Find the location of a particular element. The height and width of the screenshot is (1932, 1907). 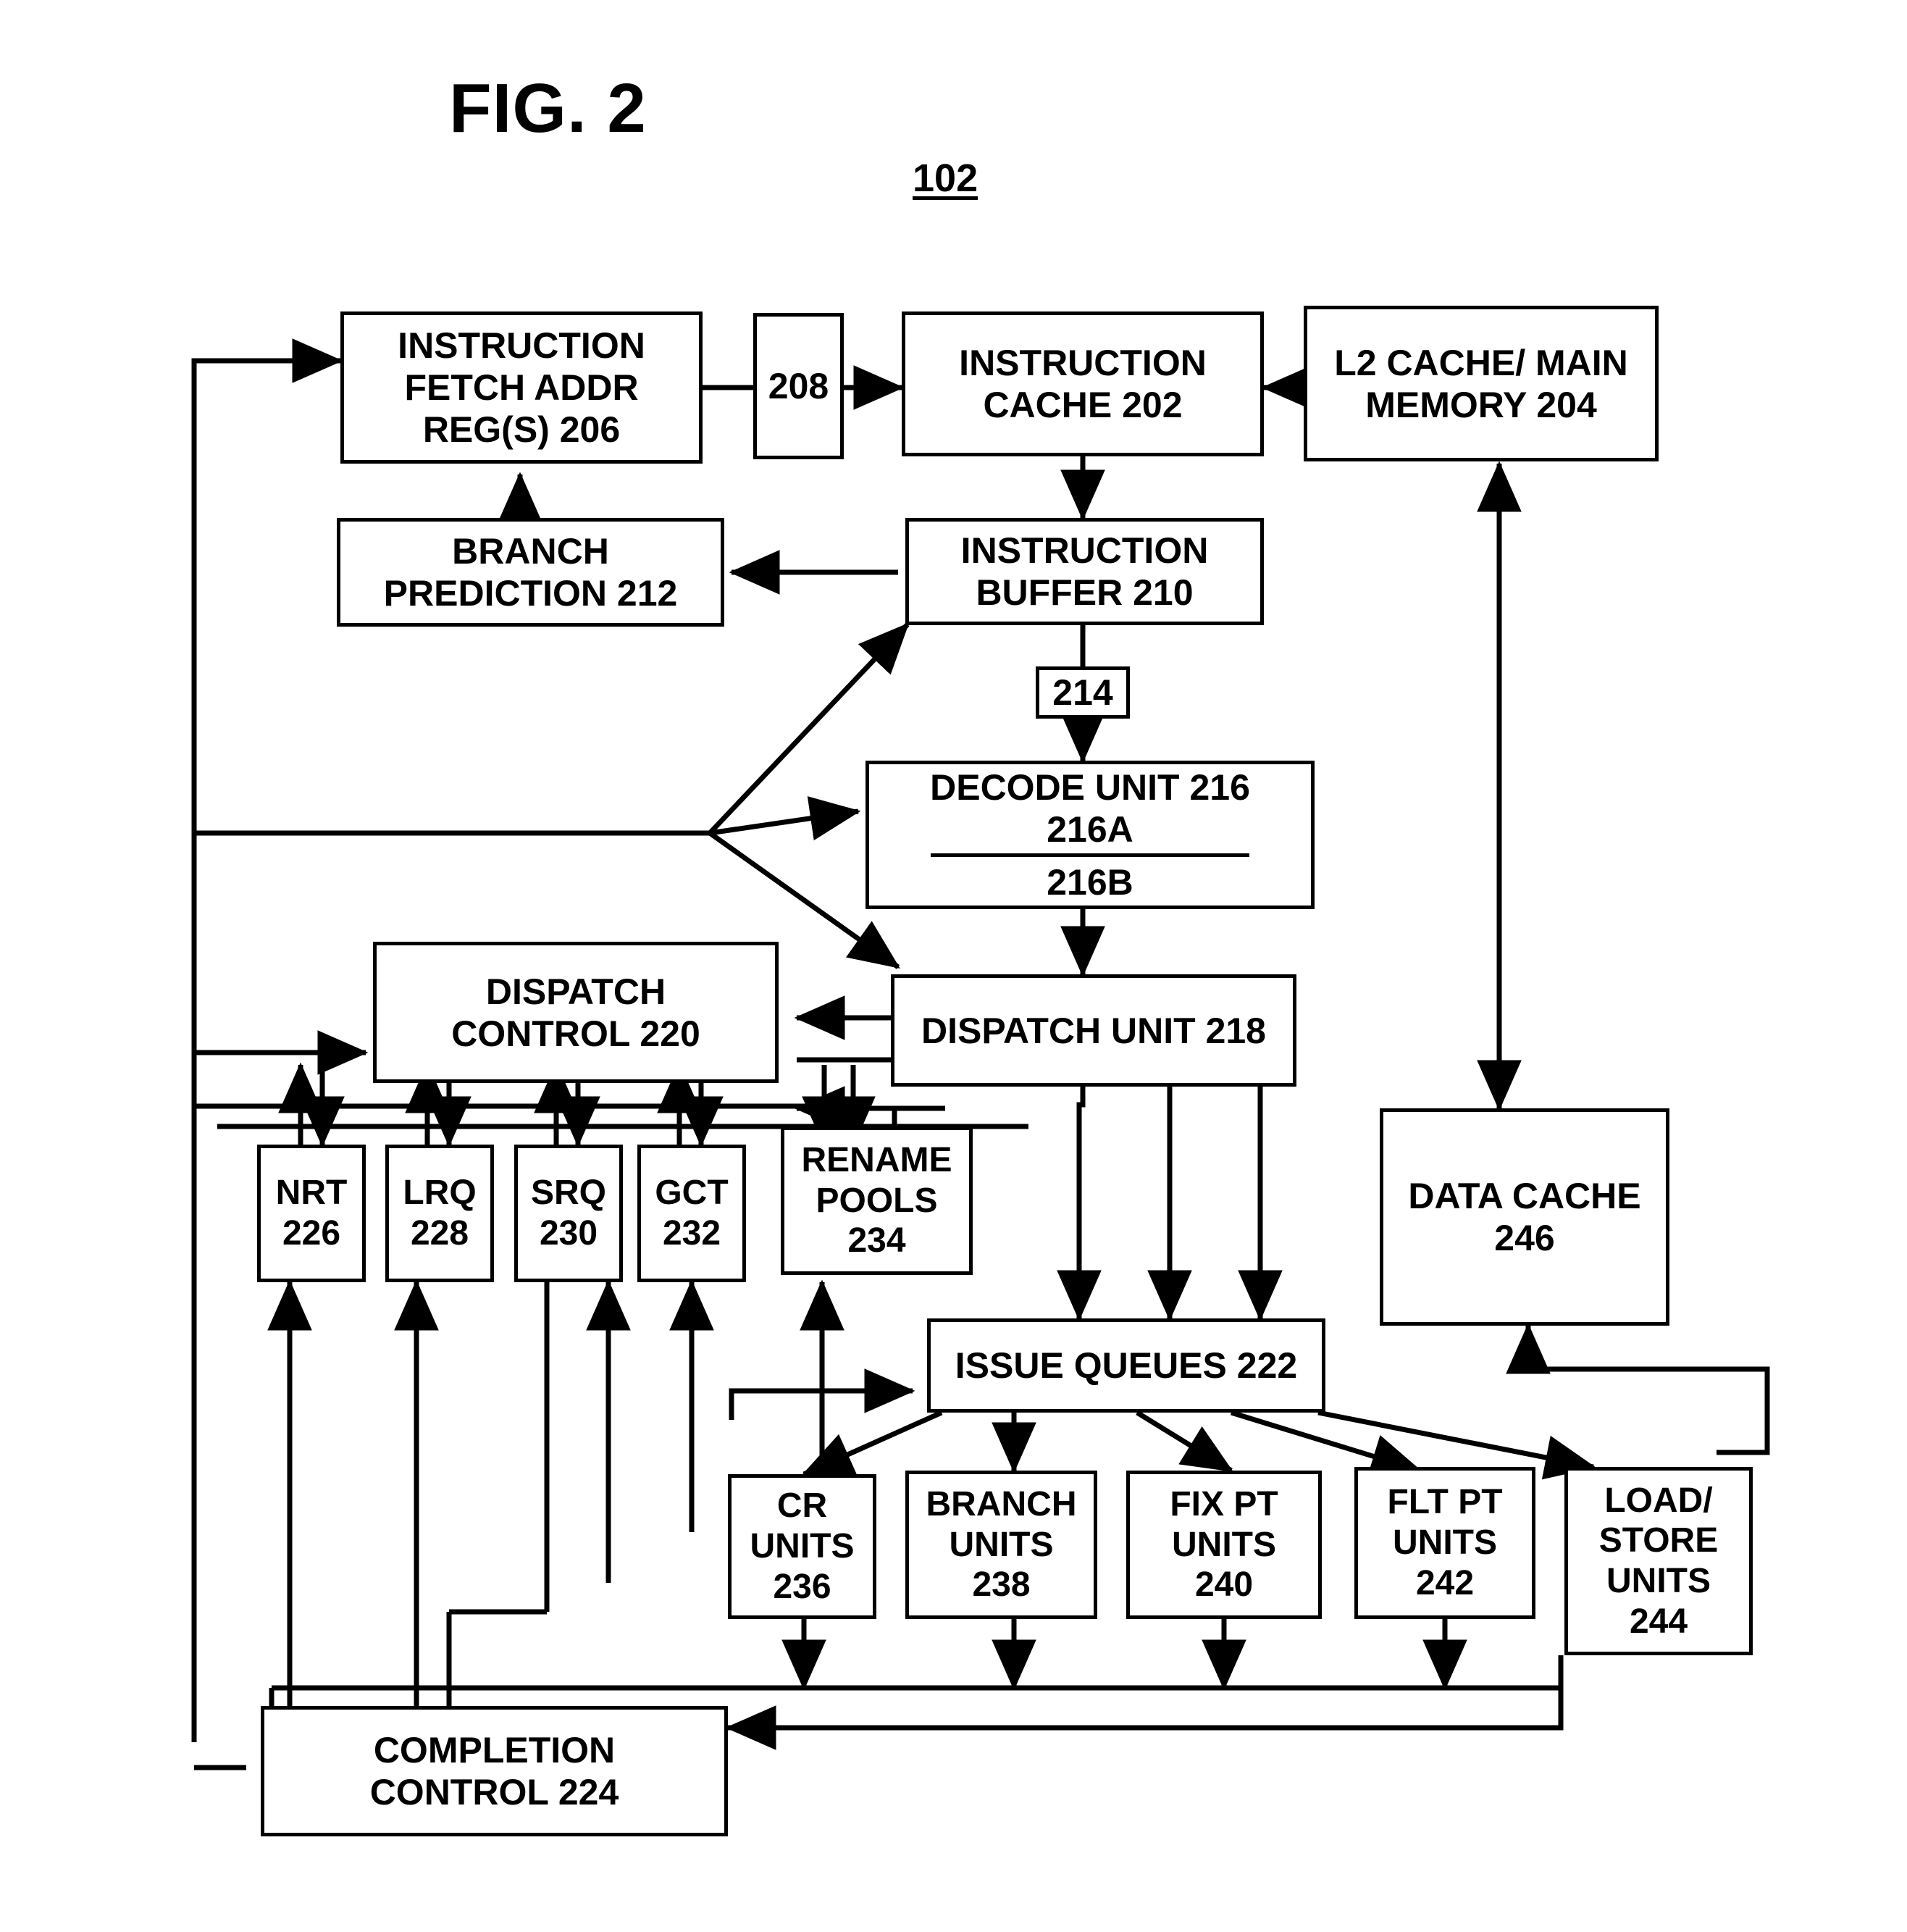

node-dispatch-unit: DISPATCH UNIT 218 is located at coordinates (1093, 1030).